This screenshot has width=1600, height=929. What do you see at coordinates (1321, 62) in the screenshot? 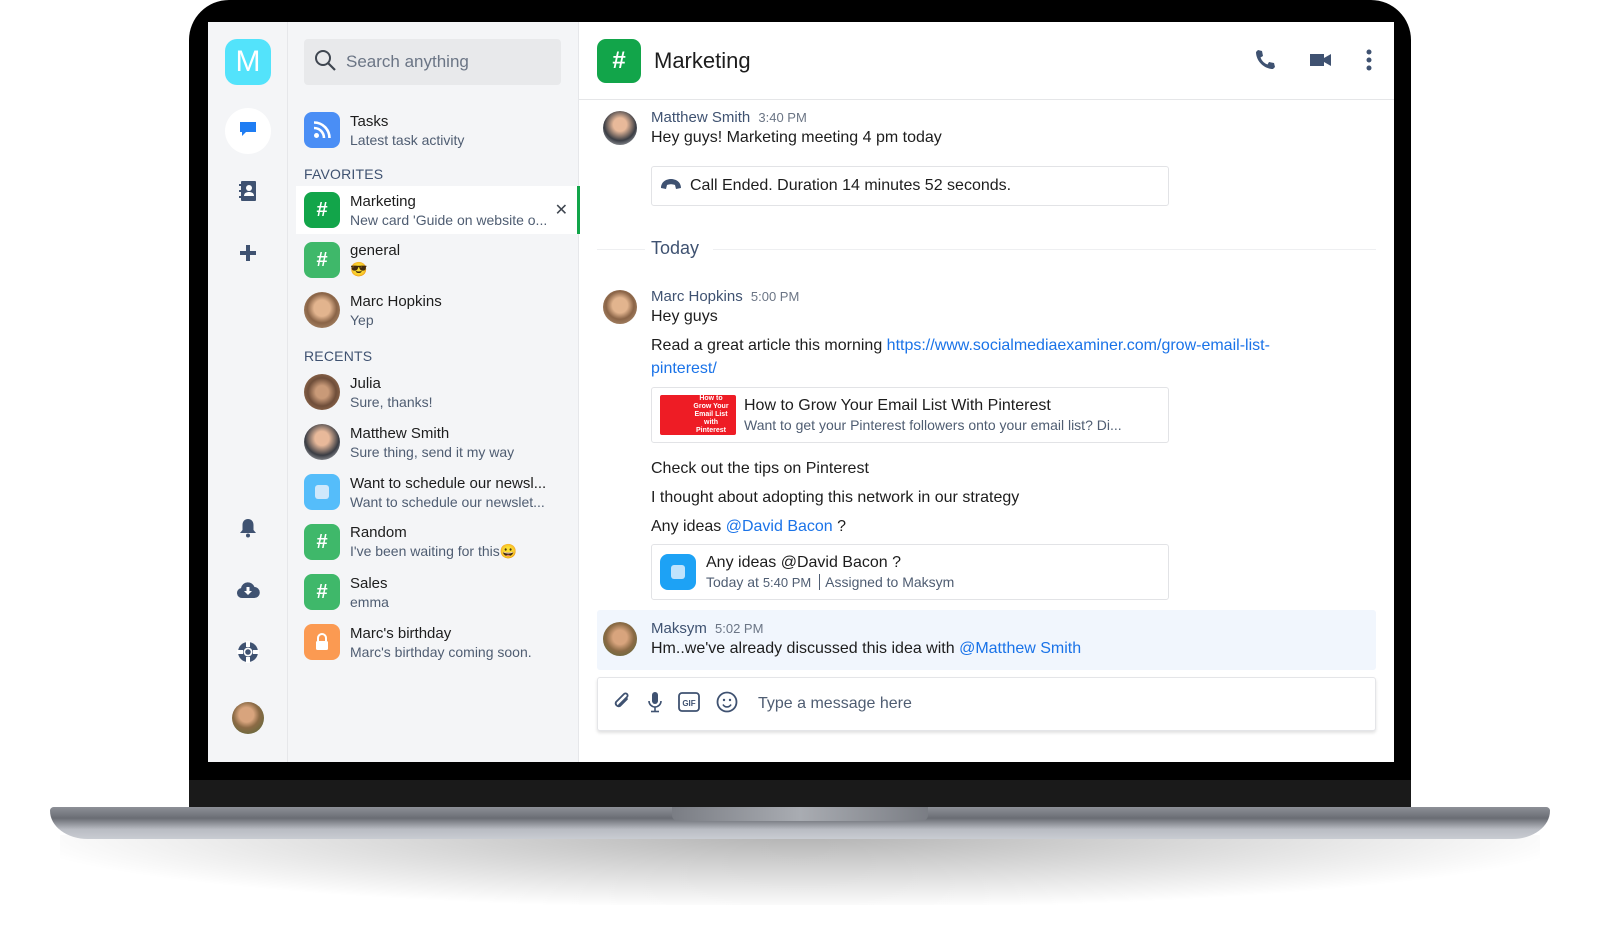
I see `video-call-button` at bounding box center [1321, 62].